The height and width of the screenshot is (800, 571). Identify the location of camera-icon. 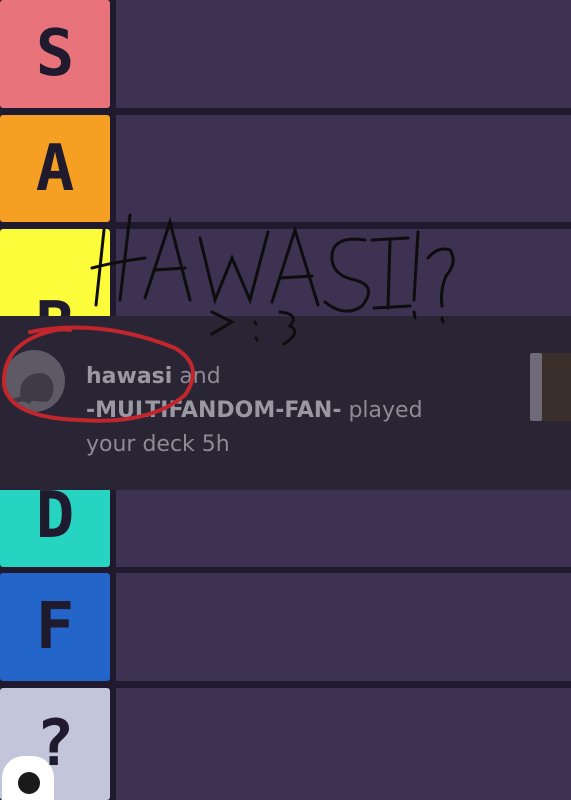
(28, 778).